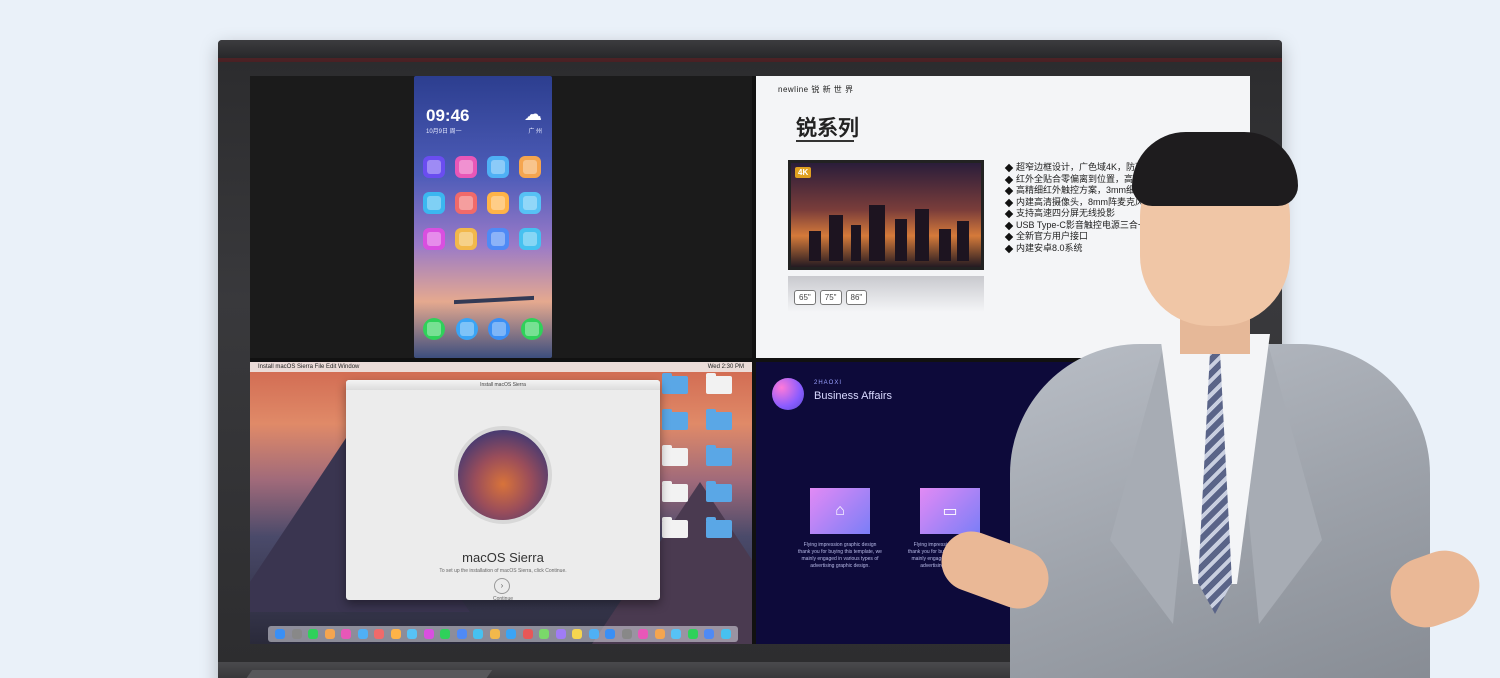 The width and height of the screenshot is (1500, 678). What do you see at coordinates (725, 367) in the screenshot?
I see `menubar-clock: Wed 2:30 PM` at bounding box center [725, 367].